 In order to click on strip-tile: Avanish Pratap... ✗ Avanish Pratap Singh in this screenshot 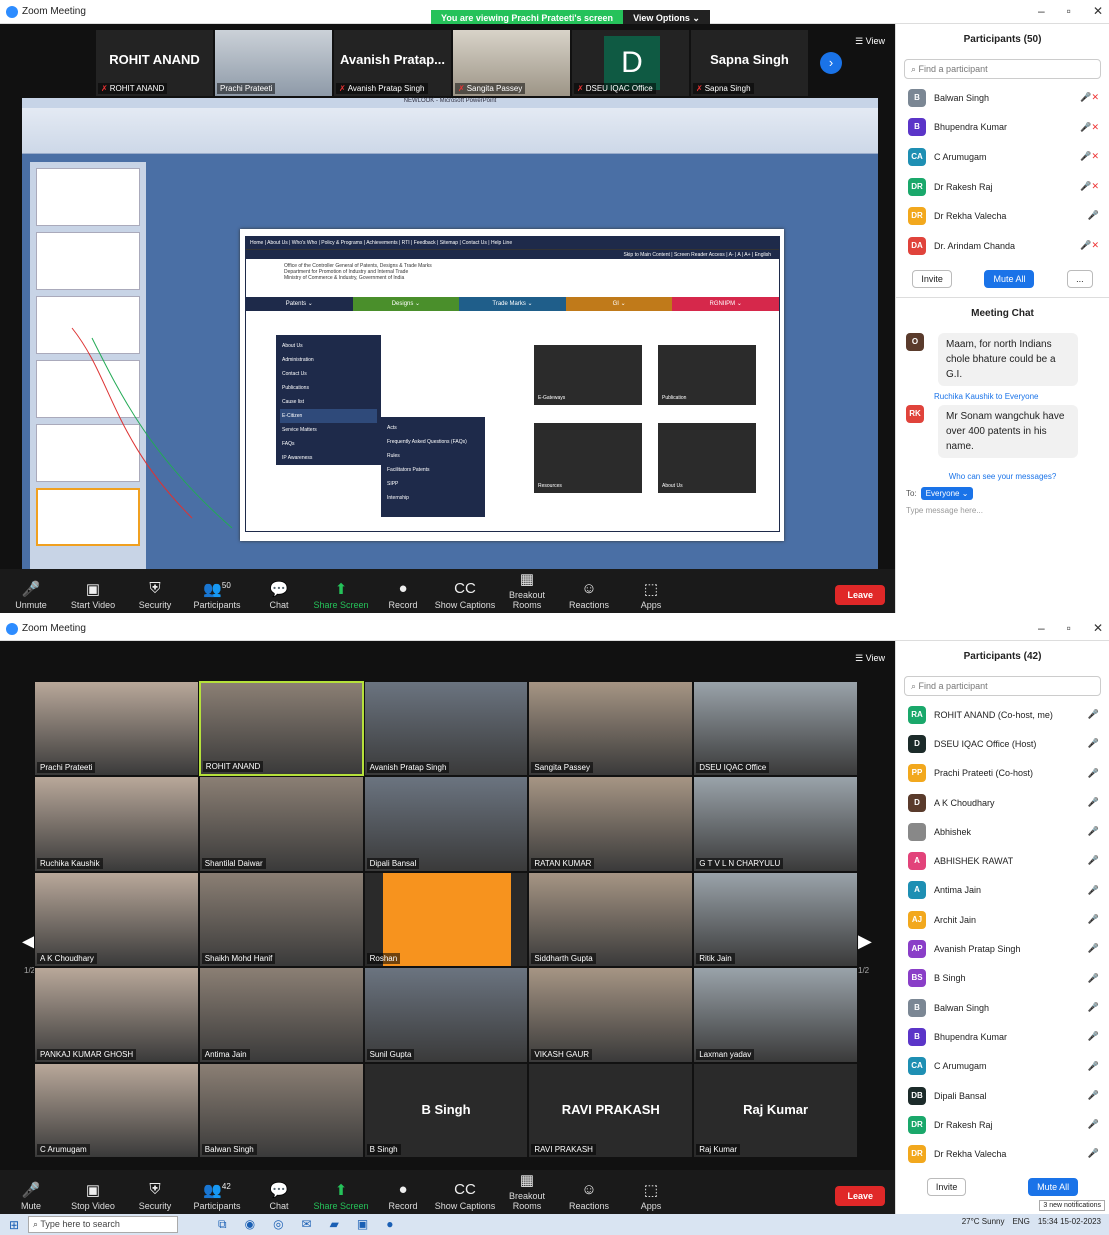, I will do `click(392, 63)`.